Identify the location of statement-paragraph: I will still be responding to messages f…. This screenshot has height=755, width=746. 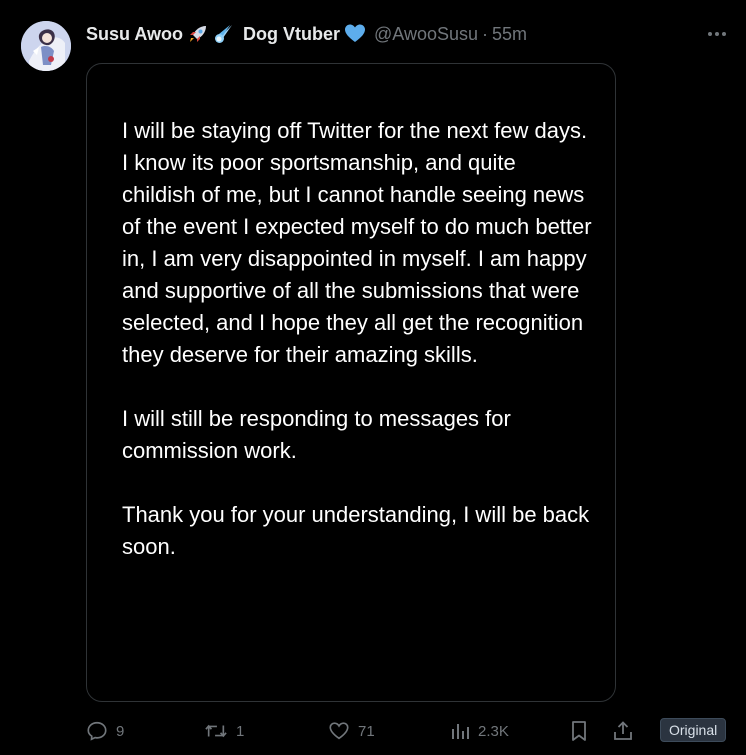
(316, 434).